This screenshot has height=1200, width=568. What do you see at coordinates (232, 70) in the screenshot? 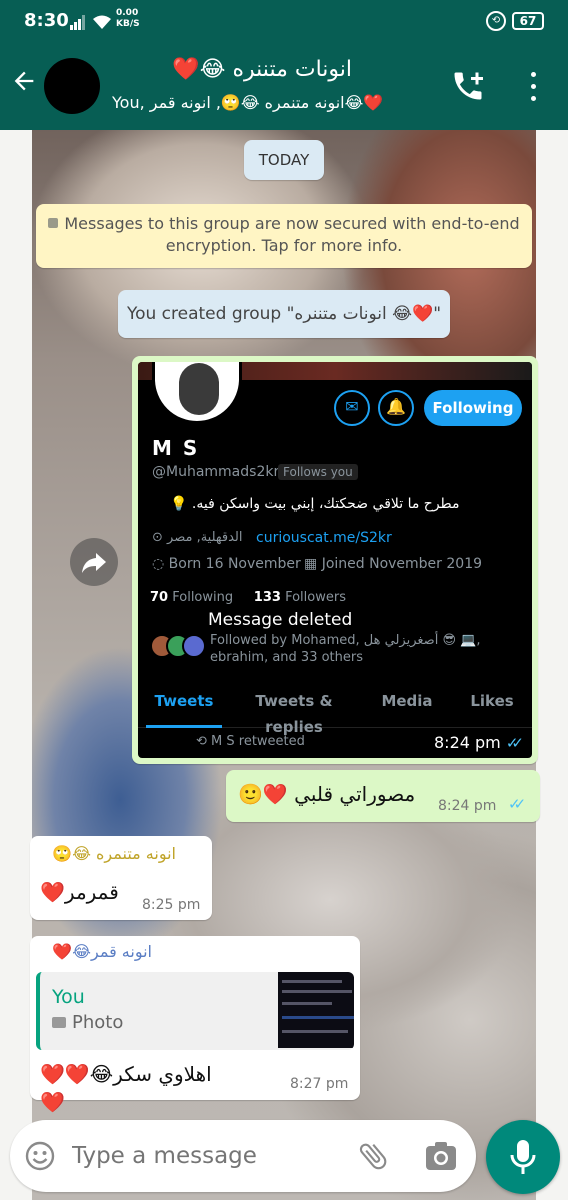
I see `group-title: انونات متننره 😂❤️` at bounding box center [232, 70].